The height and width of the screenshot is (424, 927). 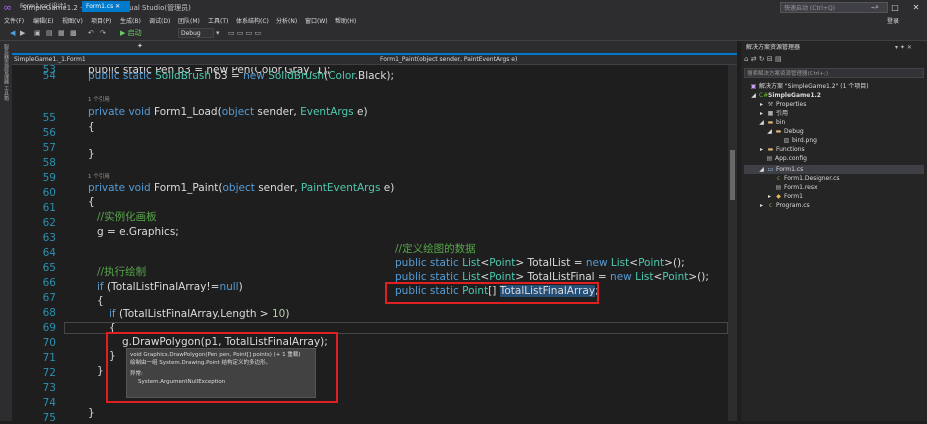 What do you see at coordinates (784, 196) in the screenshot?
I see `tree-item-form1-class: ▸ ◆ Form1` at bounding box center [784, 196].